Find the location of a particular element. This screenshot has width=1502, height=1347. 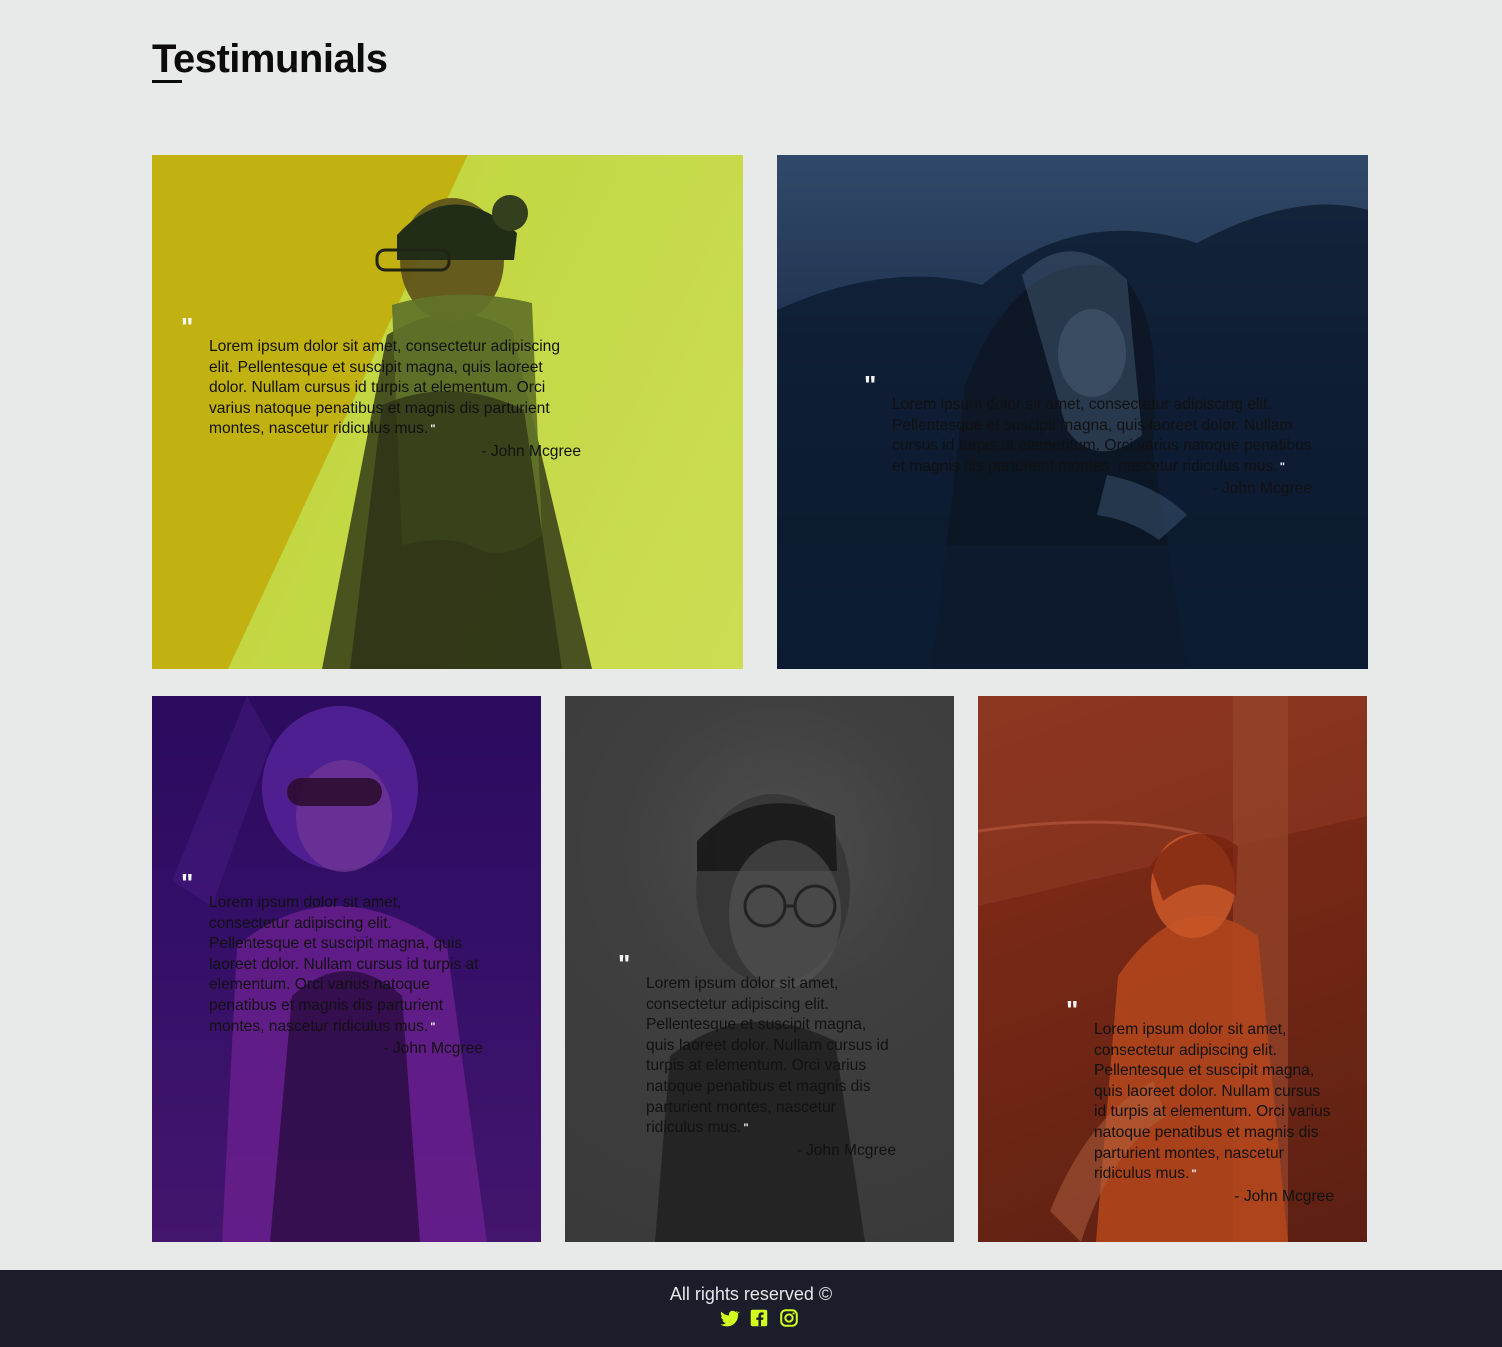

twitter-icon is located at coordinates (729, 1318).